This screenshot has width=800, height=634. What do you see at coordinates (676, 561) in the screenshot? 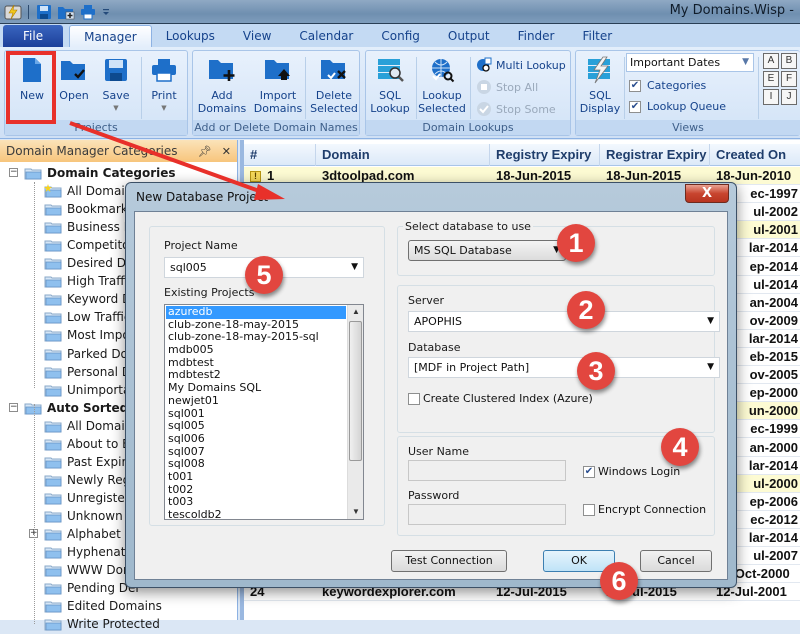
I see `cancel-button: Cancel` at bounding box center [676, 561].